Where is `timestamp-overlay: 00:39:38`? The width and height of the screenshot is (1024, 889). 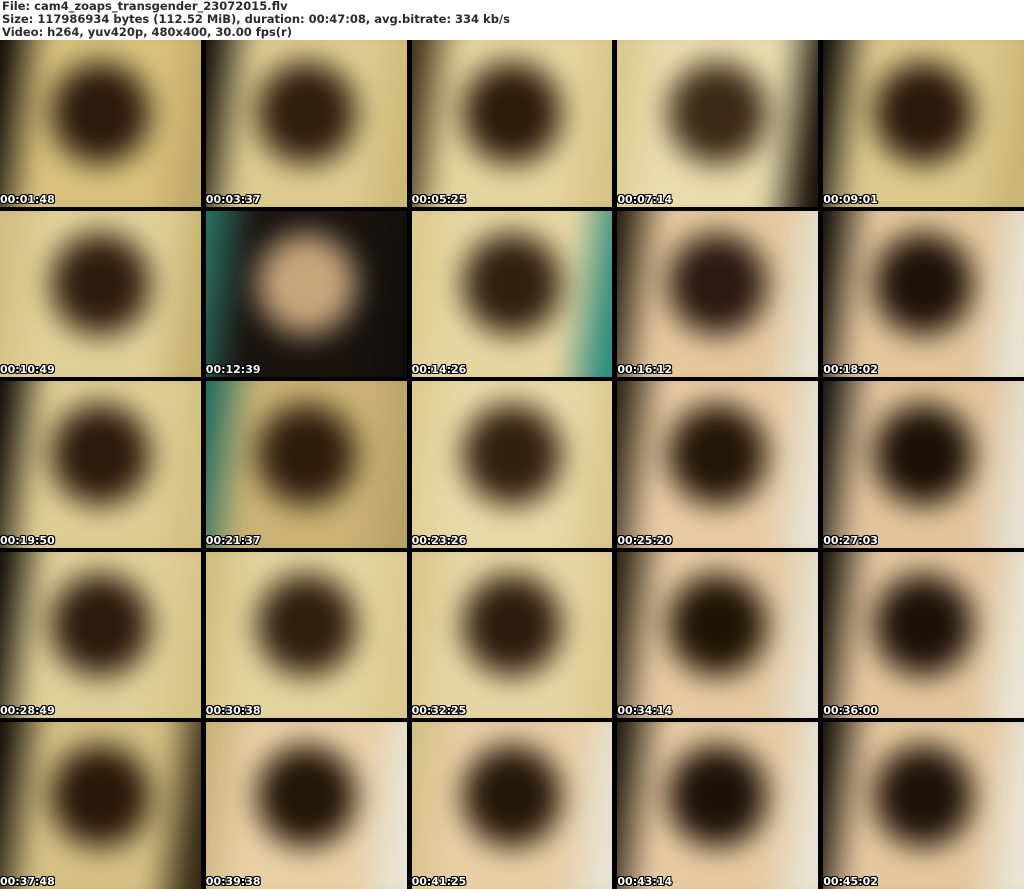 timestamp-overlay: 00:39:38 is located at coordinates (233, 881).